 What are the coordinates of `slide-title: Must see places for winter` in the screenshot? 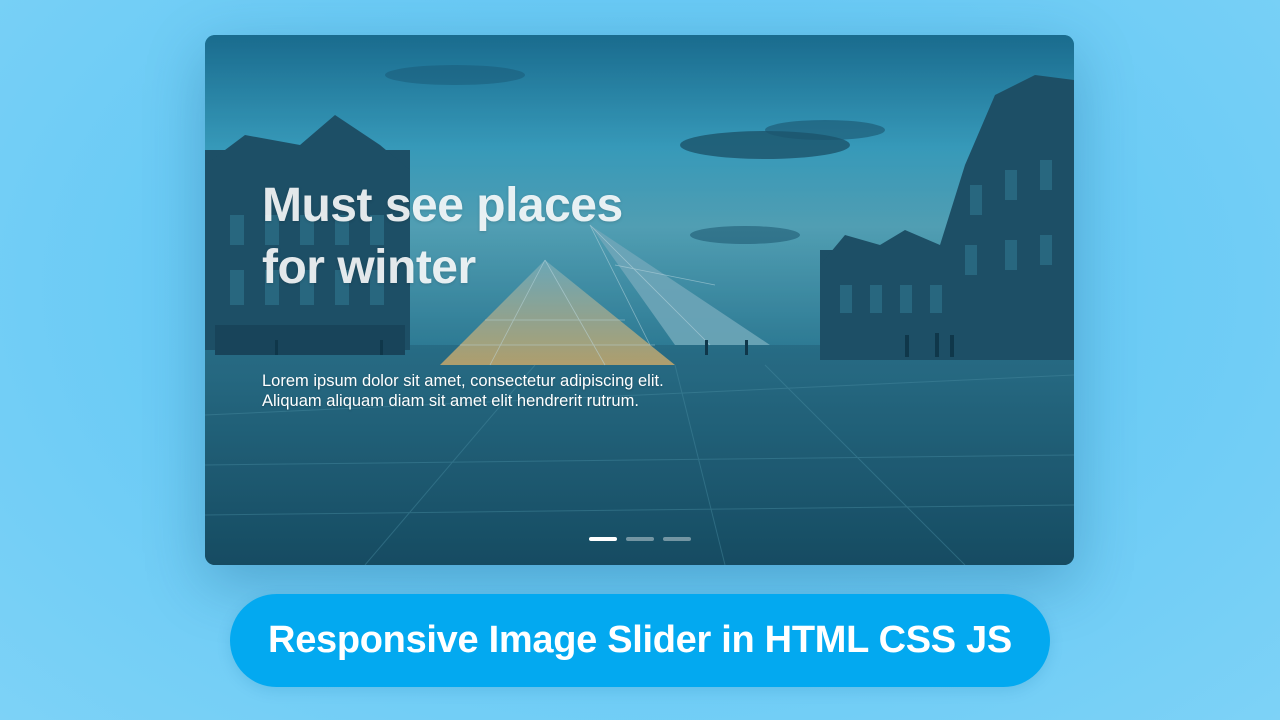 It's located at (442, 236).